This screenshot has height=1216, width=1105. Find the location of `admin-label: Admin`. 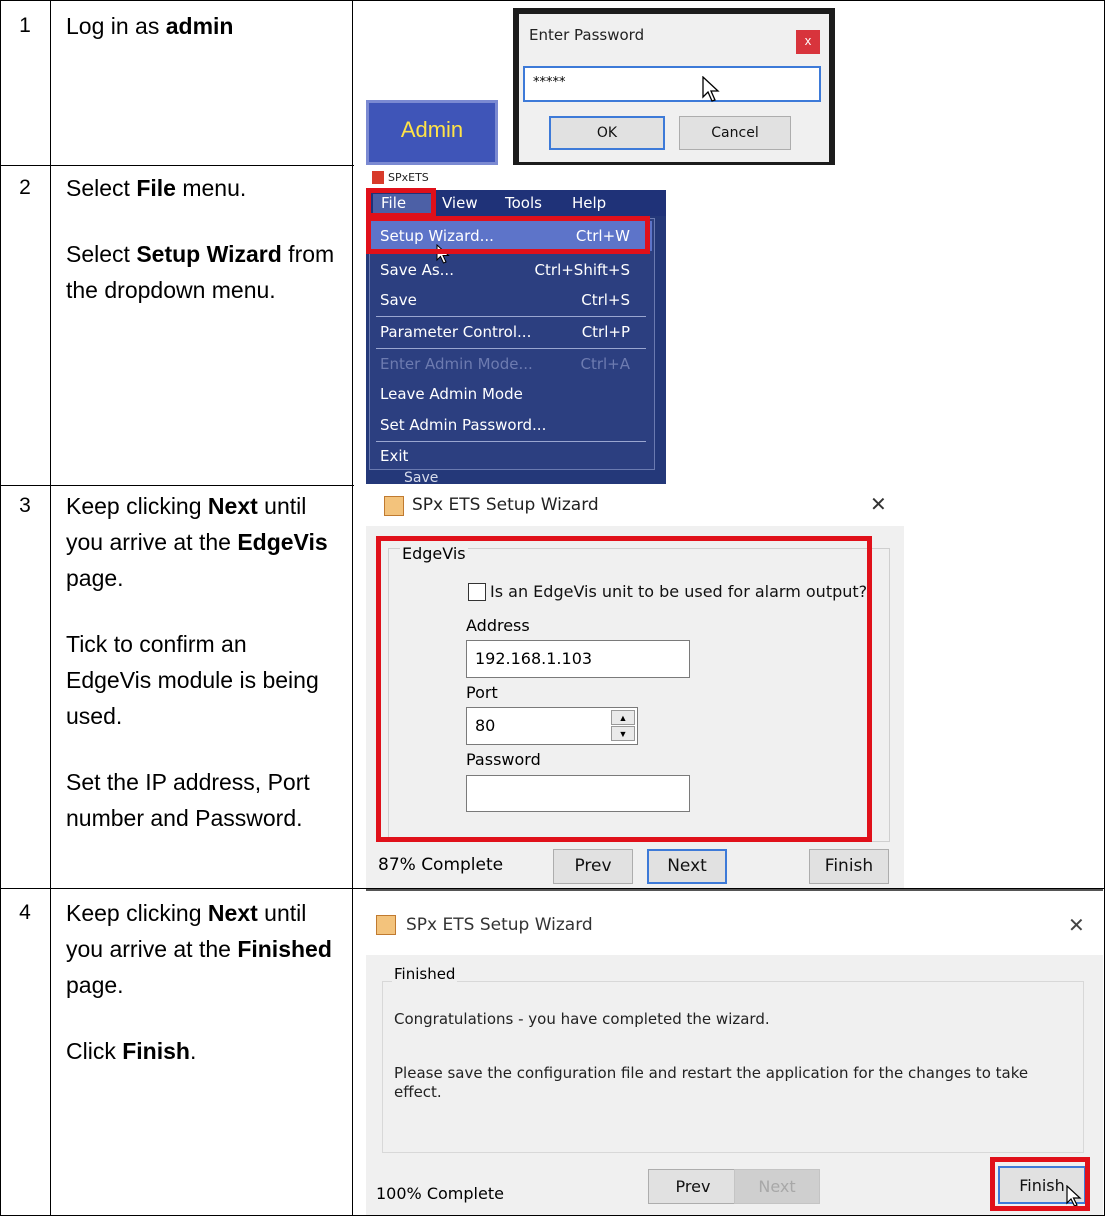

admin-label: Admin is located at coordinates (432, 129).